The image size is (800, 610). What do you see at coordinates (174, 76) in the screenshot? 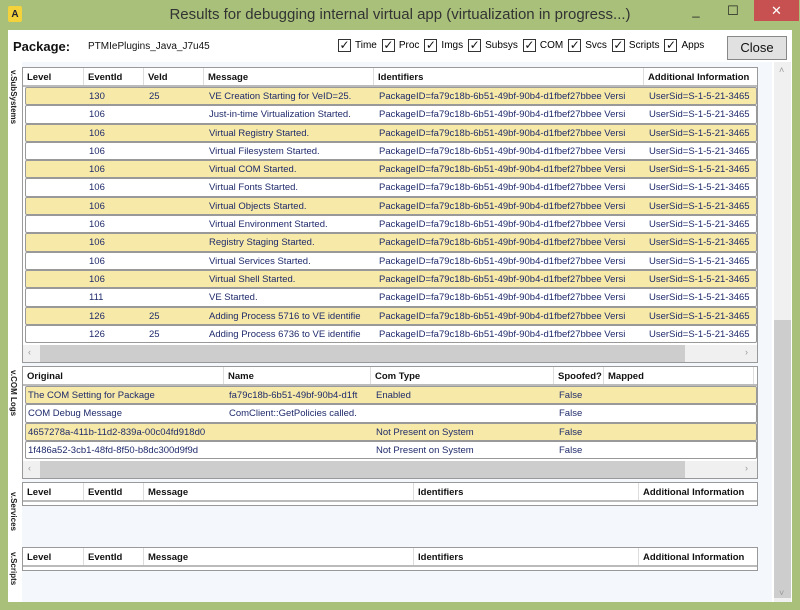
I see `column-header: VeId` at bounding box center [174, 76].